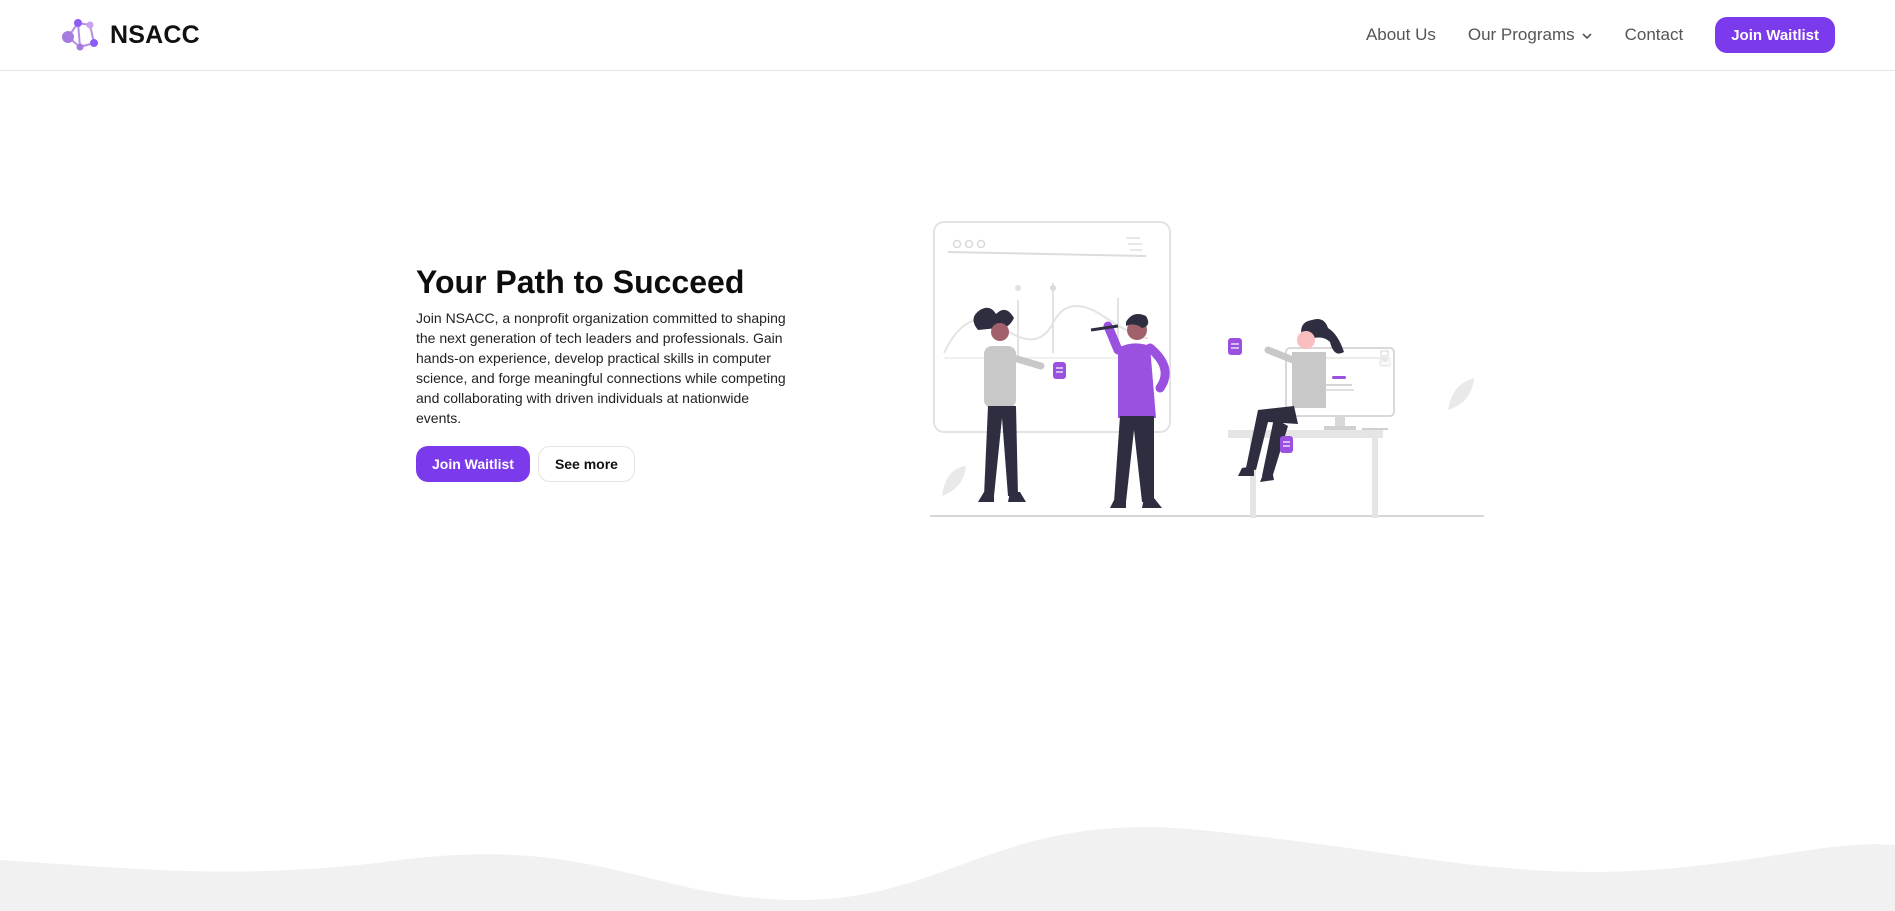 Image resolution: width=1895 pixels, height=911 pixels. What do you see at coordinates (1401, 35) in the screenshot?
I see `nav-about-us: About Us` at bounding box center [1401, 35].